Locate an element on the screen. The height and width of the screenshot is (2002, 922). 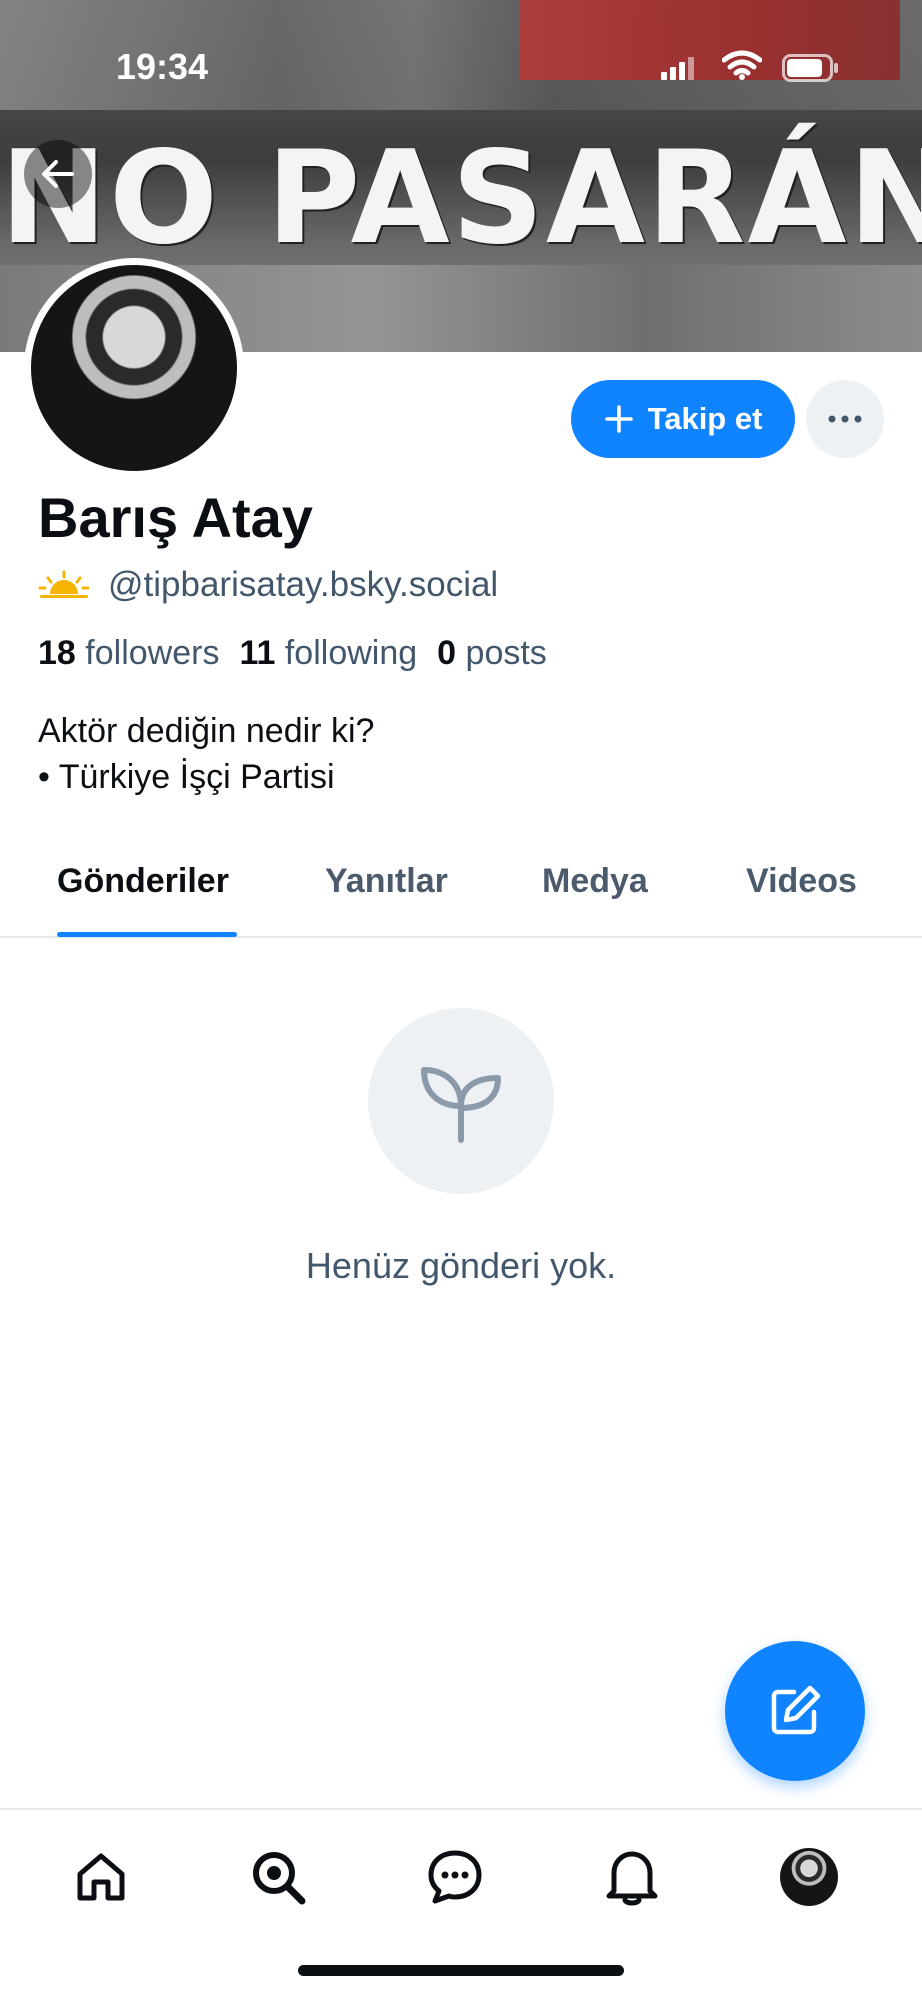
profile-stats: 18 followers 11 following 0 posts is located at coordinates (292, 653).